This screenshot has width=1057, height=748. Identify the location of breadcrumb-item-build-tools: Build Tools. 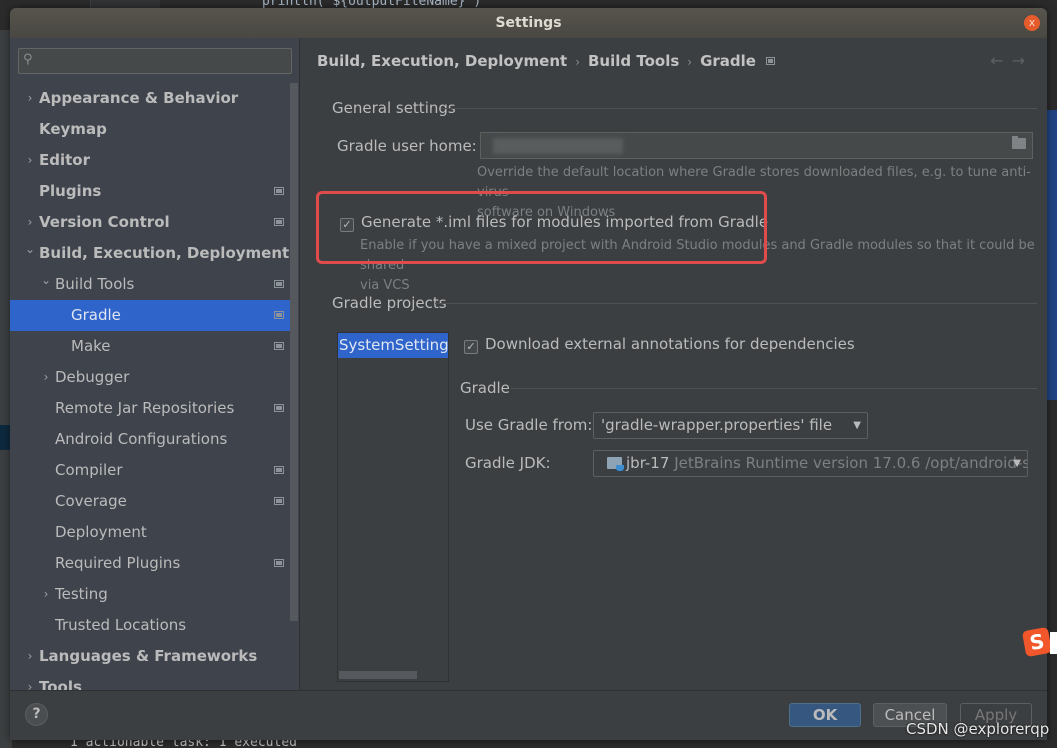
(633, 61).